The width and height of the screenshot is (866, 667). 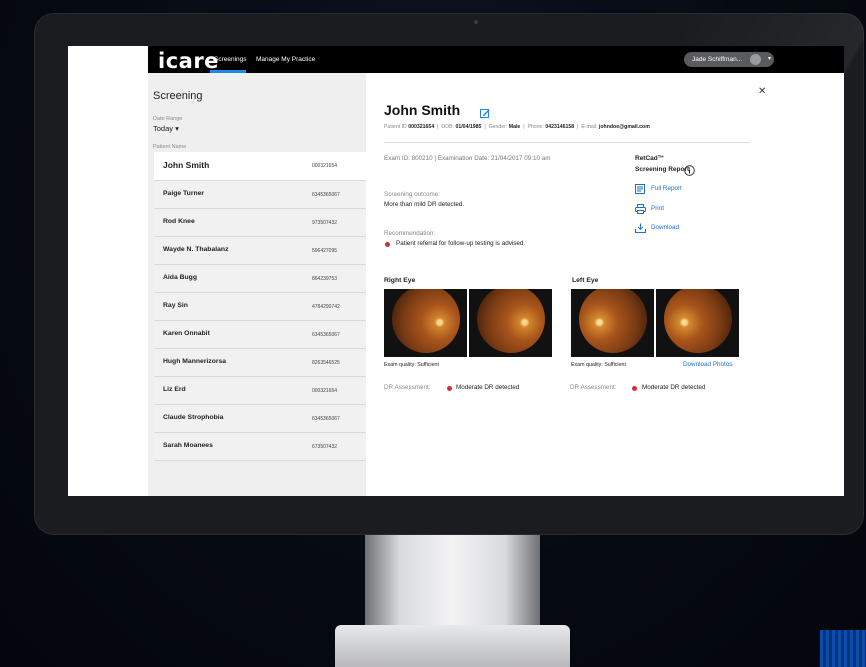 I want to click on patient-row: Wayde N. Thabalanz 596427095, so click(x=260, y=251).